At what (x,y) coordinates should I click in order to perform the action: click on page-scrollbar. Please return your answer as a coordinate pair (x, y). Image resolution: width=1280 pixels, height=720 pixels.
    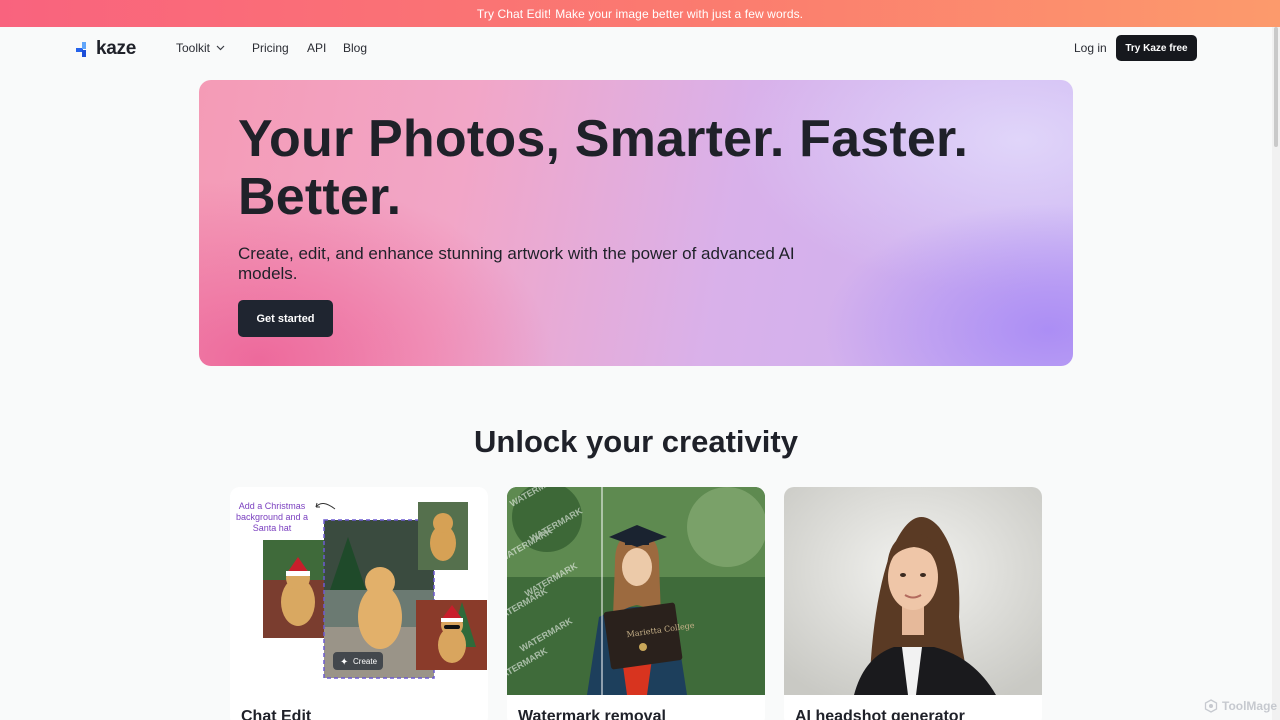
    Looking at the image, I should click on (1276, 373).